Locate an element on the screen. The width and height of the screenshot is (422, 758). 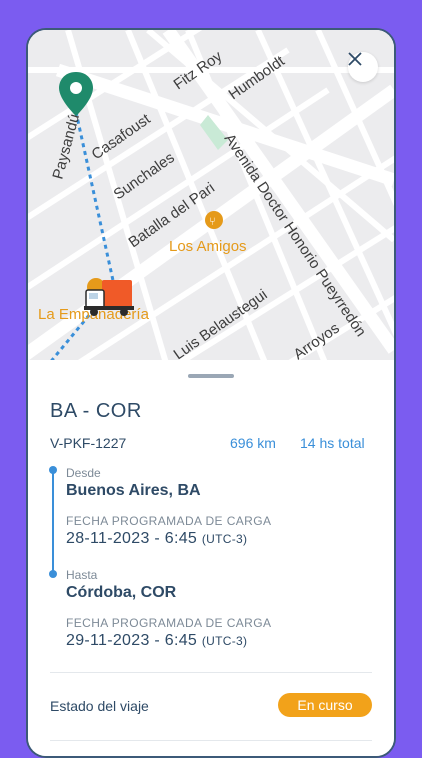
close-button is located at coordinates (363, 67).